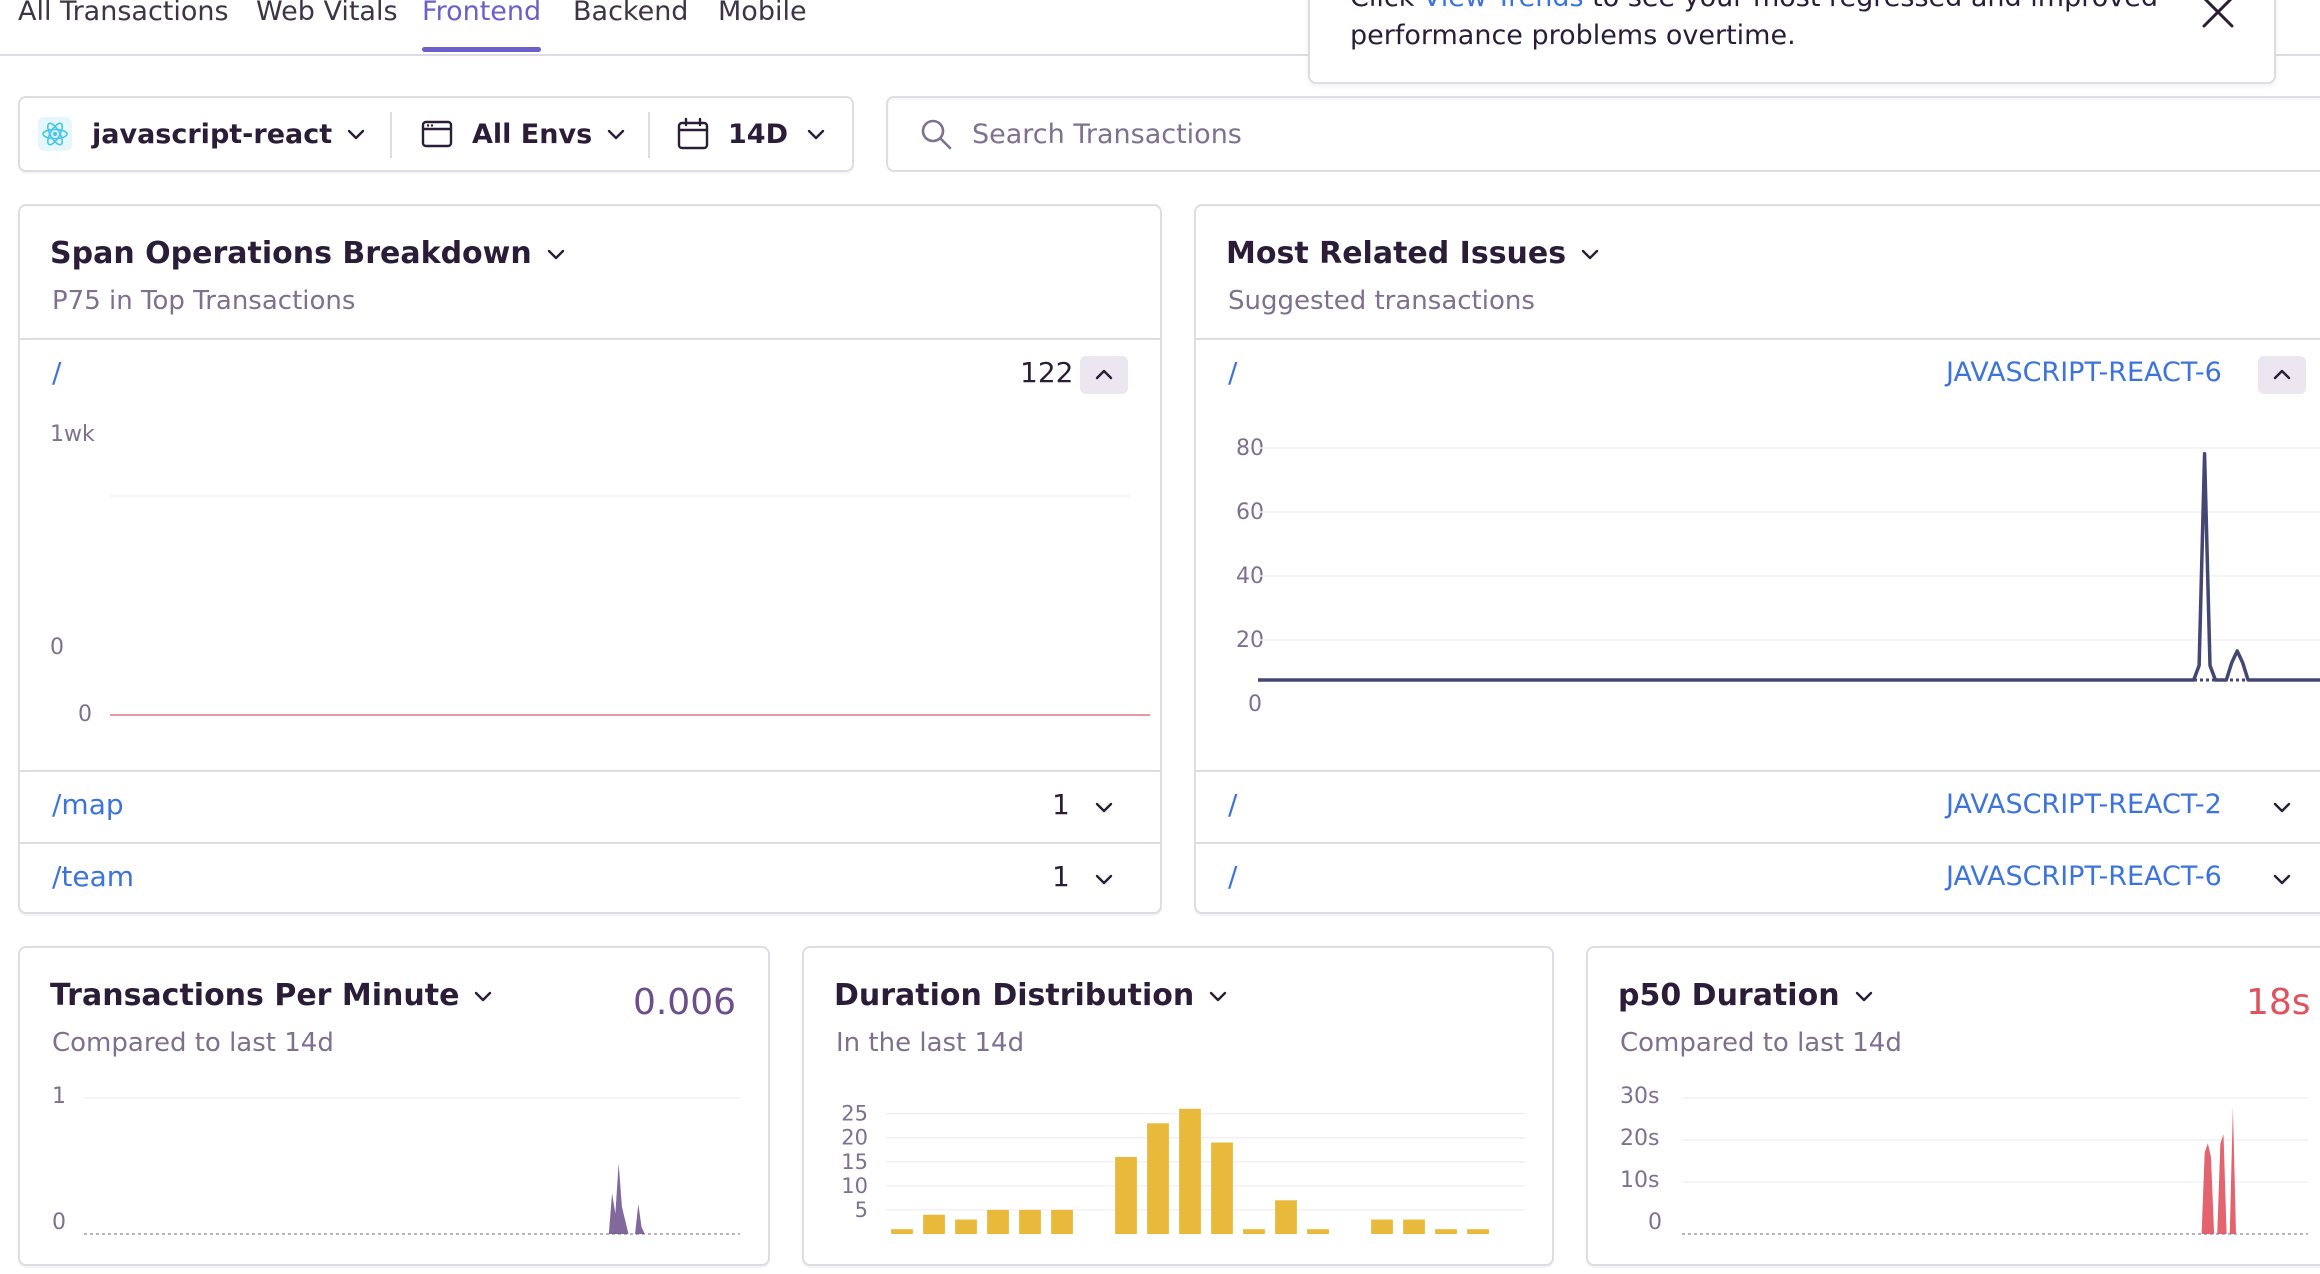 This screenshot has width=2320, height=1274. What do you see at coordinates (930, 1043) in the screenshot?
I see `panel-subtitle: In the last 14d` at bounding box center [930, 1043].